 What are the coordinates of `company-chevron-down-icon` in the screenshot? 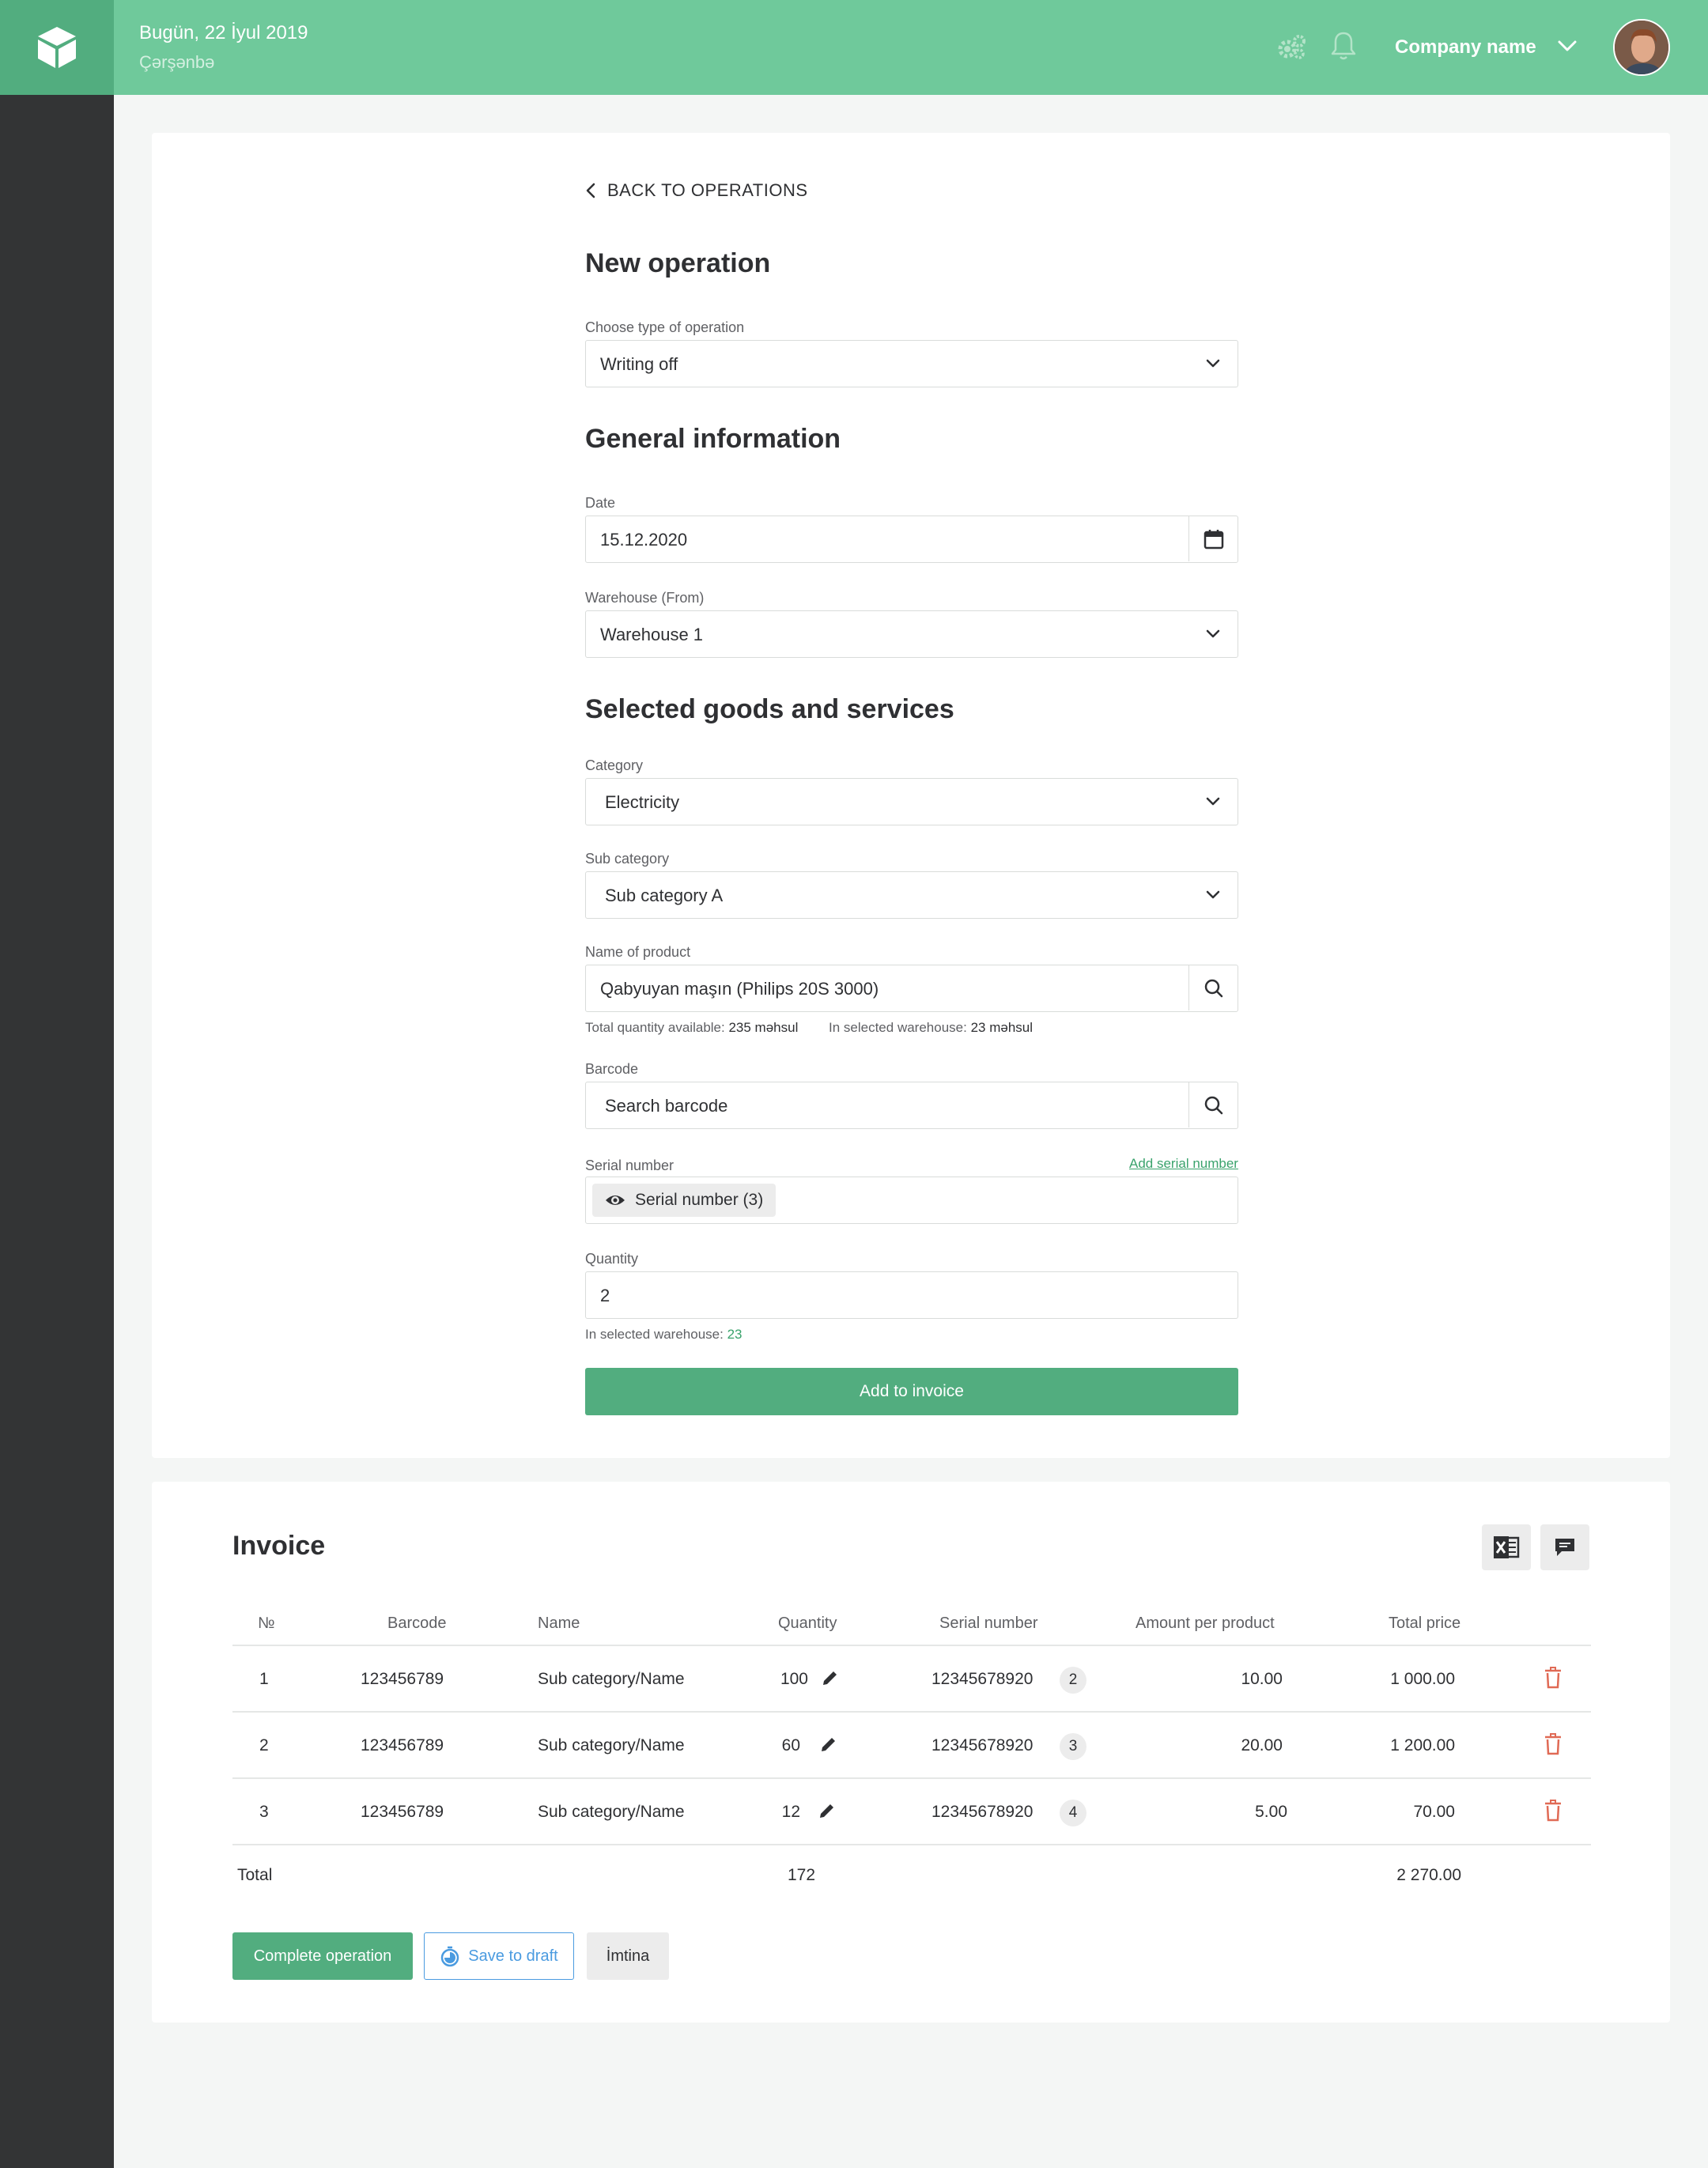 It's located at (1567, 46).